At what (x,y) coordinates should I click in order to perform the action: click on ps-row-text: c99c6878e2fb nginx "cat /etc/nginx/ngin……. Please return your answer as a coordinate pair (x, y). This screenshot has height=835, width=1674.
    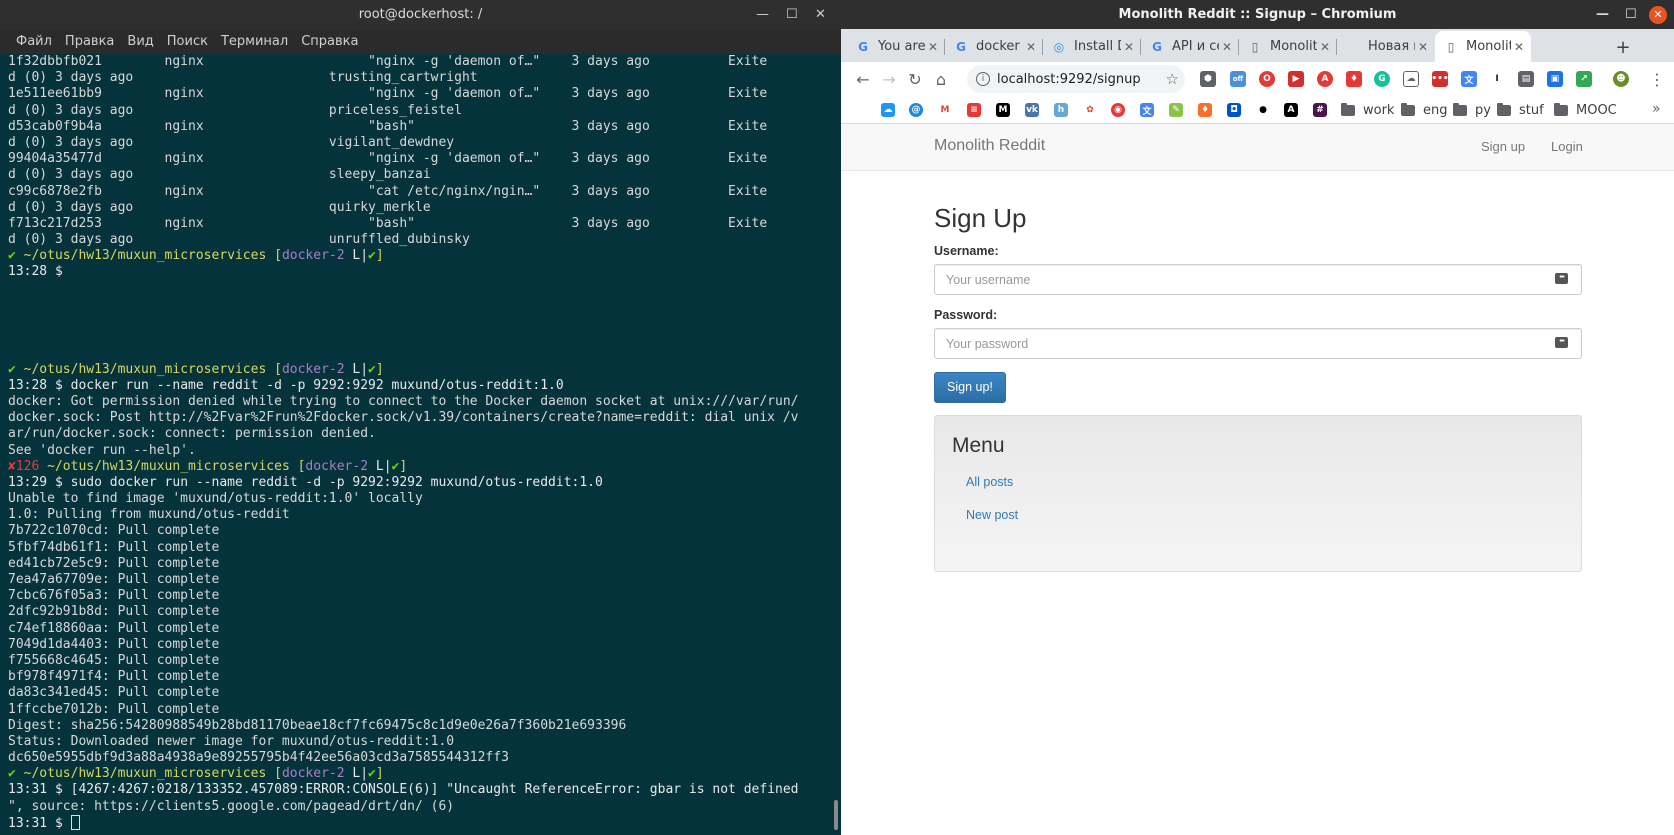
    Looking at the image, I should click on (388, 191).